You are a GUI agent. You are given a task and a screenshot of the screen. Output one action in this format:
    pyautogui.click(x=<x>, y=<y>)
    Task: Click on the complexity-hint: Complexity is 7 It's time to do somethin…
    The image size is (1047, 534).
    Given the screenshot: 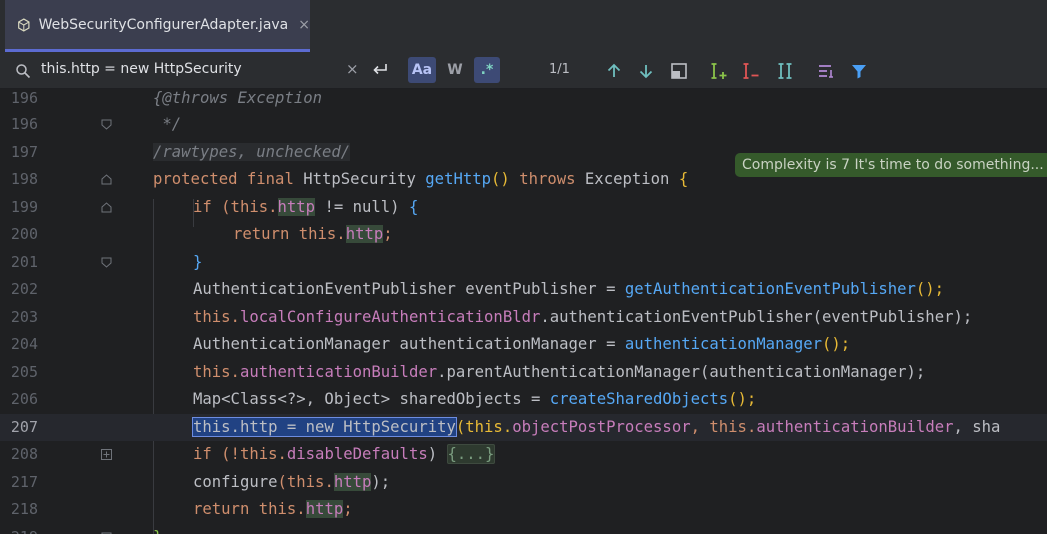 What is the action you would take?
    pyautogui.click(x=891, y=165)
    